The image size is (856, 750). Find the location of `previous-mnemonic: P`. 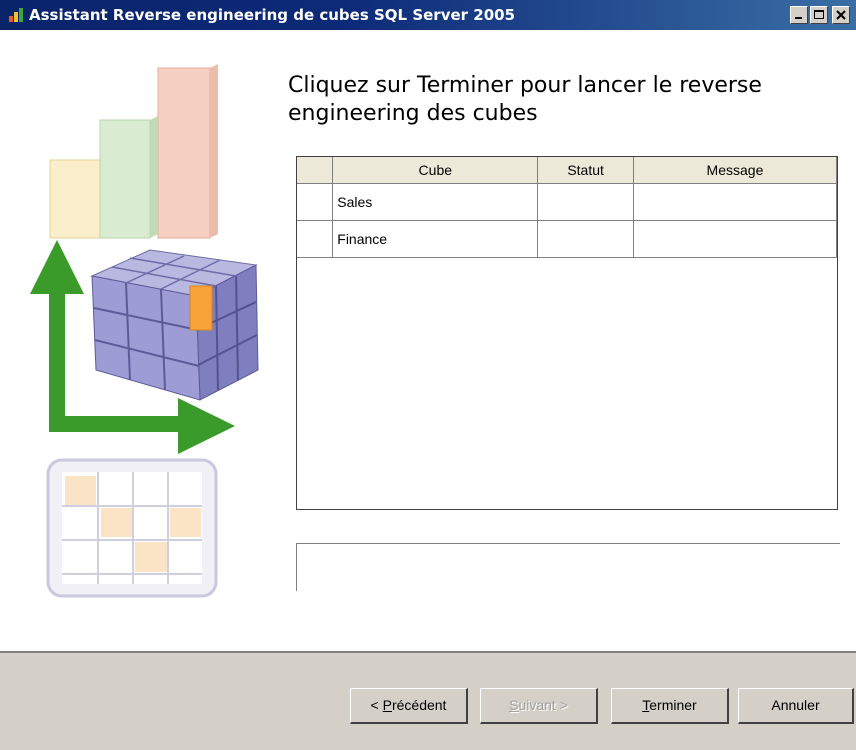

previous-mnemonic: P is located at coordinates (387, 705).